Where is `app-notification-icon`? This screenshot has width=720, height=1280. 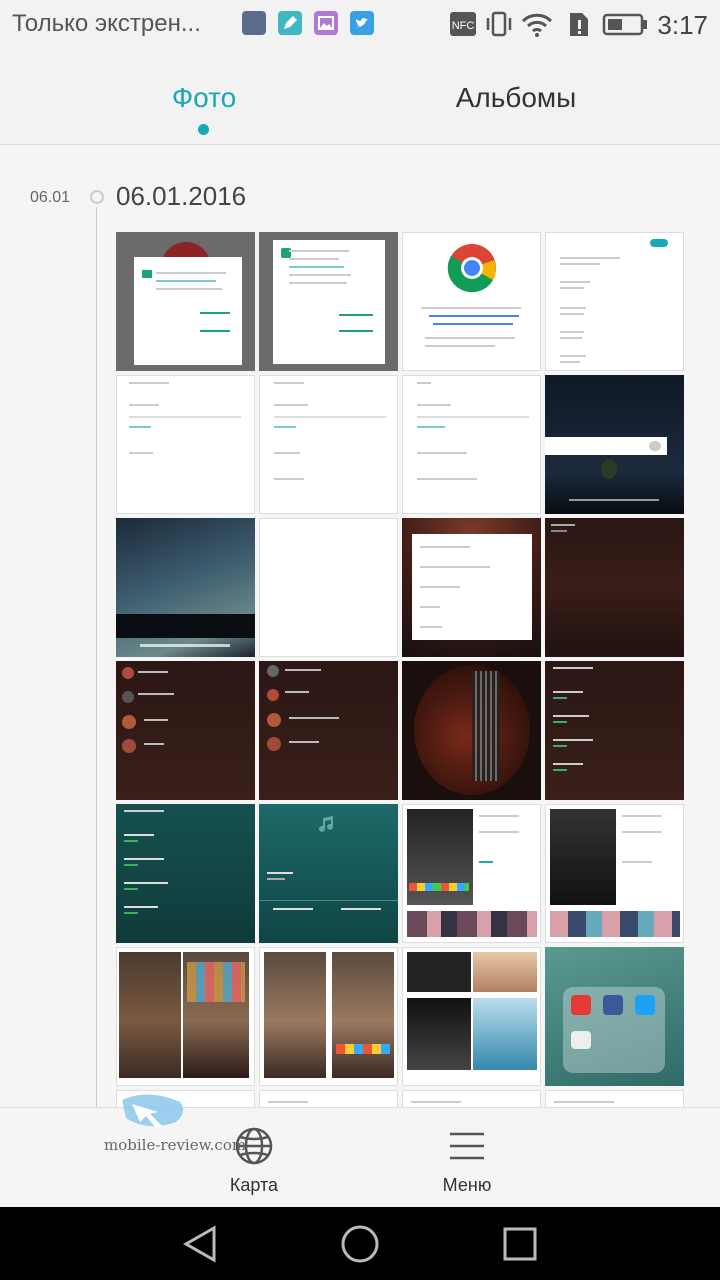
app-notification-icon is located at coordinates (254, 23).